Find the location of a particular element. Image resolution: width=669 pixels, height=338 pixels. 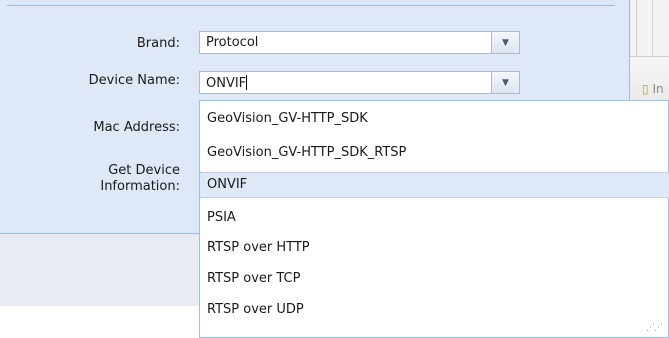

dropdown-option: GeoVision_GV-HTTP_SDK_RTSP is located at coordinates (434, 153).